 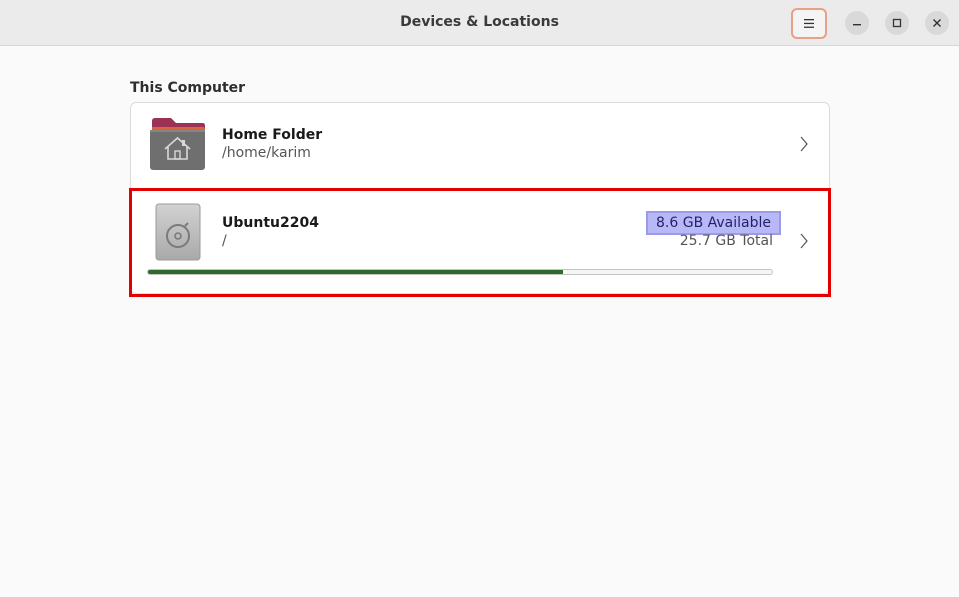 I want to click on location-name: Ubuntu2204, so click(x=270, y=223).